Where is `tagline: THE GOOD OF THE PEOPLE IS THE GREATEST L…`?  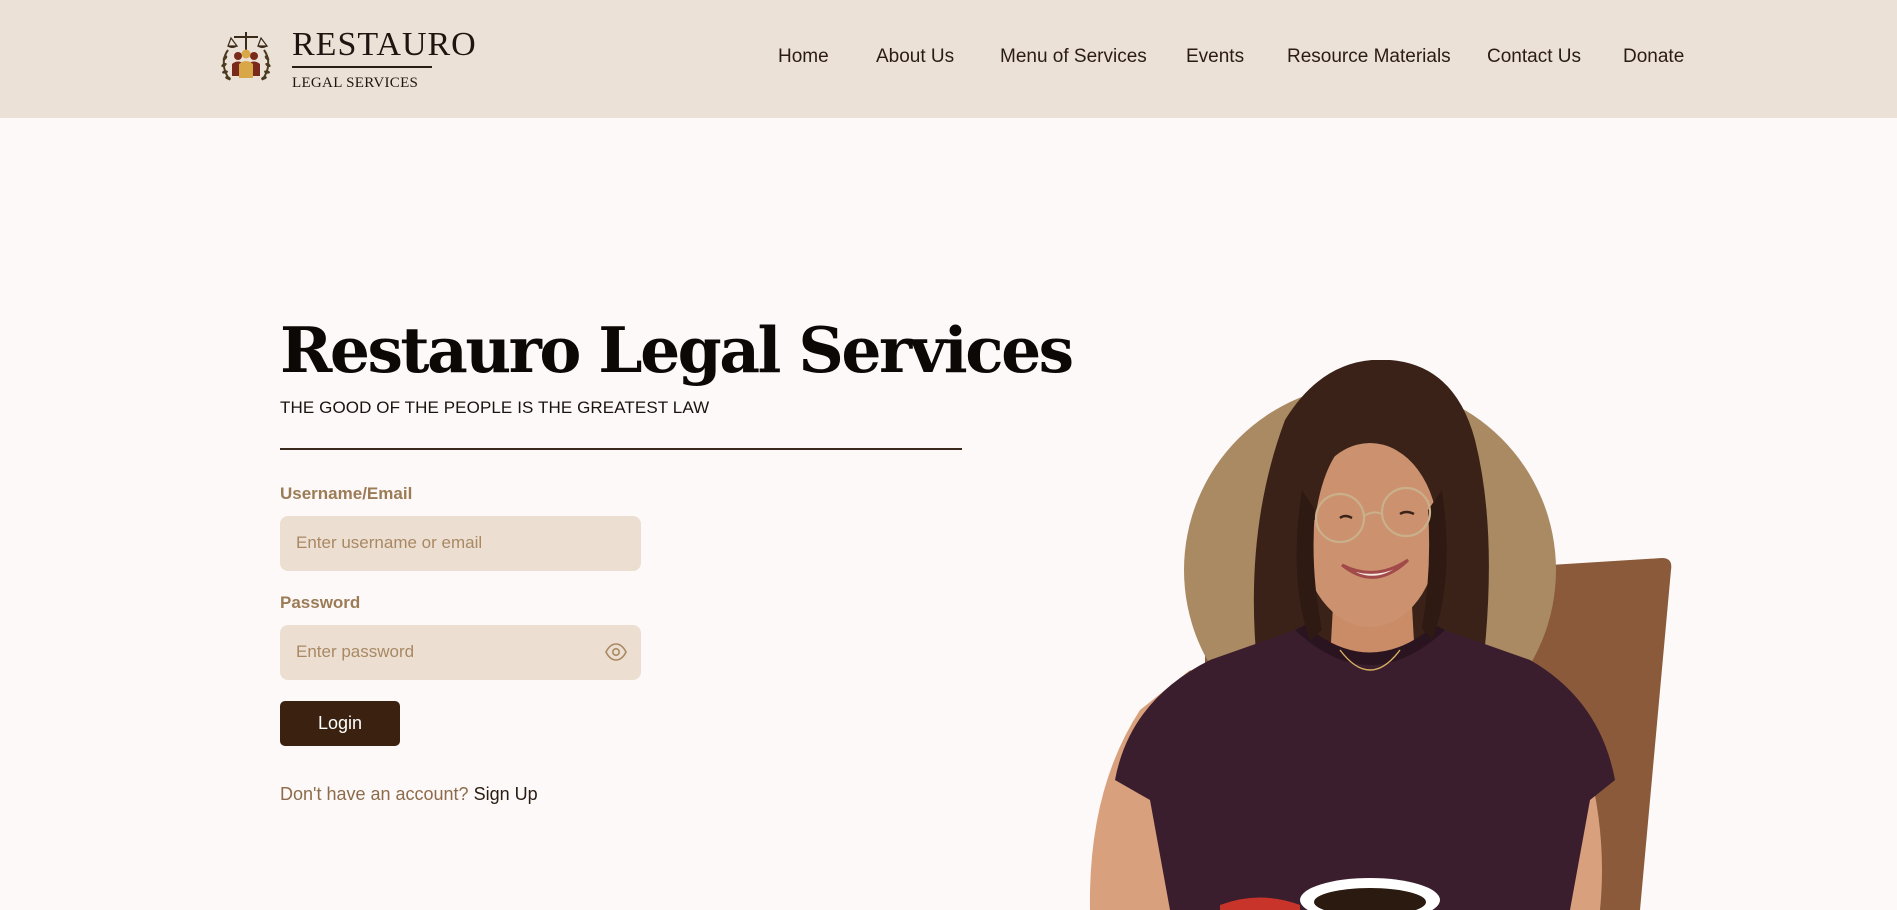
tagline: THE GOOD OF THE PEOPLE IS THE GREATEST L… is located at coordinates (495, 407).